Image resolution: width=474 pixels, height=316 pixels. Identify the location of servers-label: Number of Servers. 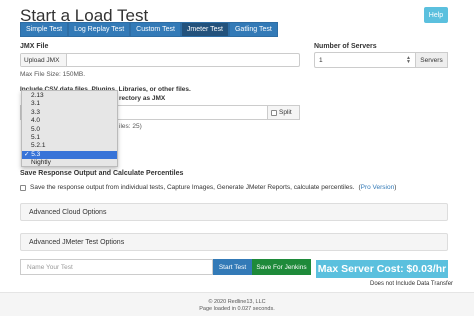
(345, 46).